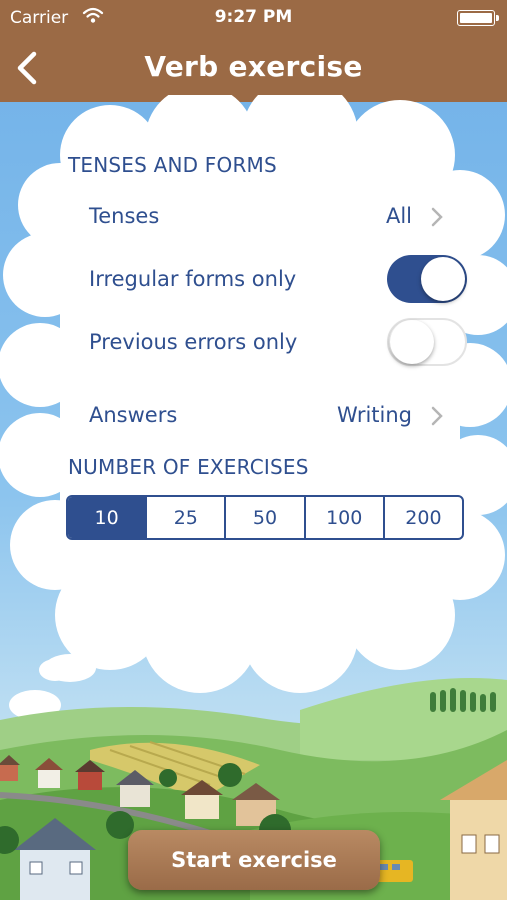 The image size is (507, 900). I want to click on segment-50: 50, so click(263, 517).